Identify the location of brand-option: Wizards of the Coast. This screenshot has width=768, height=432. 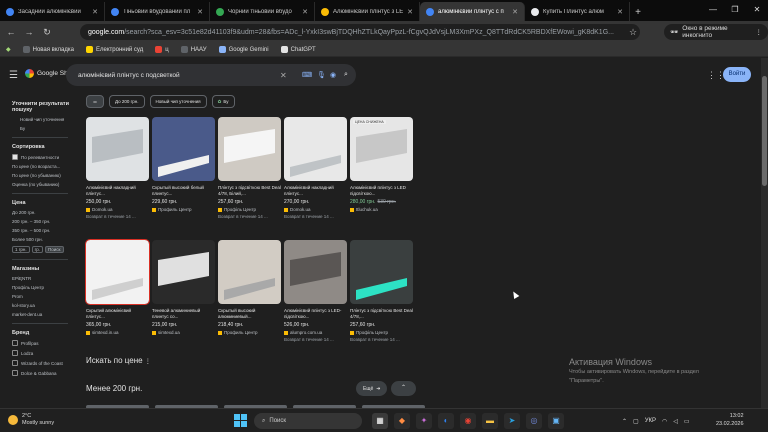
(45, 363).